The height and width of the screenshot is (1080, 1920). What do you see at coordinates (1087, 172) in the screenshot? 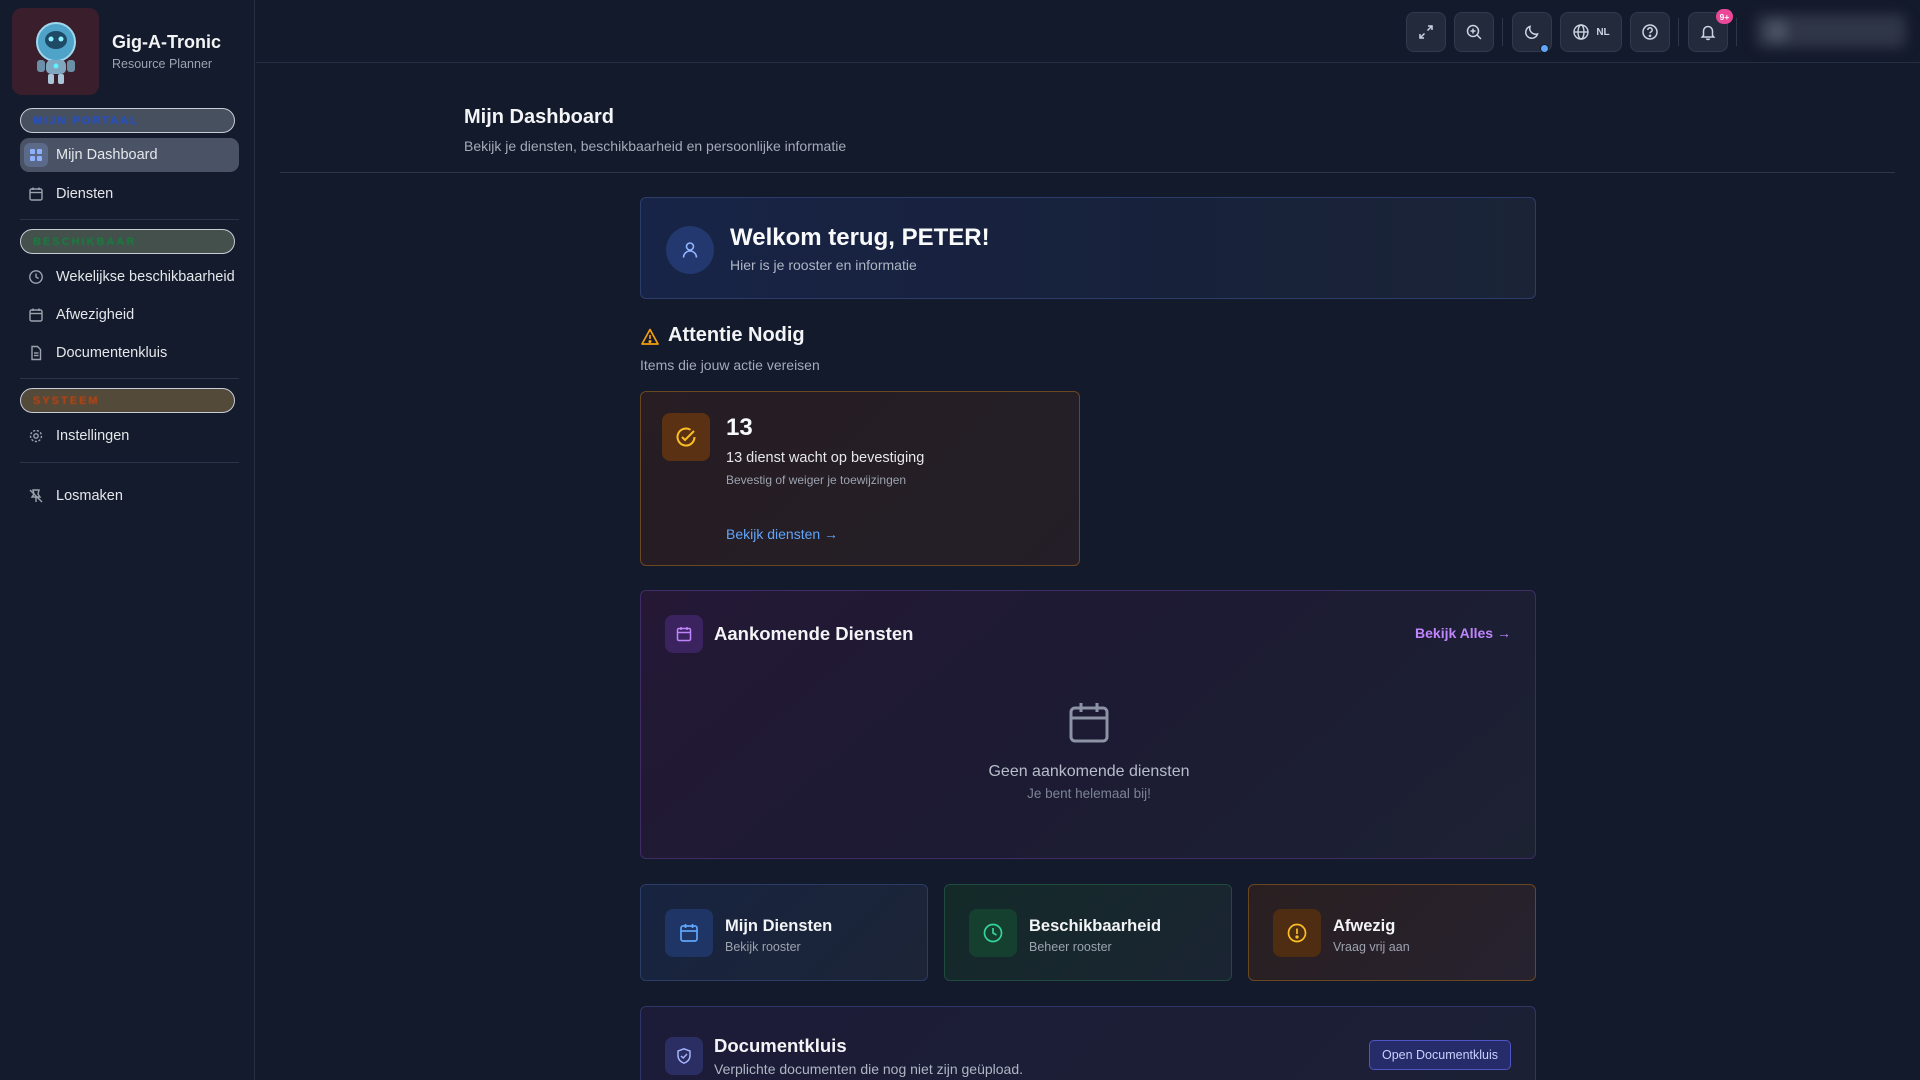
I see `header-divider` at bounding box center [1087, 172].